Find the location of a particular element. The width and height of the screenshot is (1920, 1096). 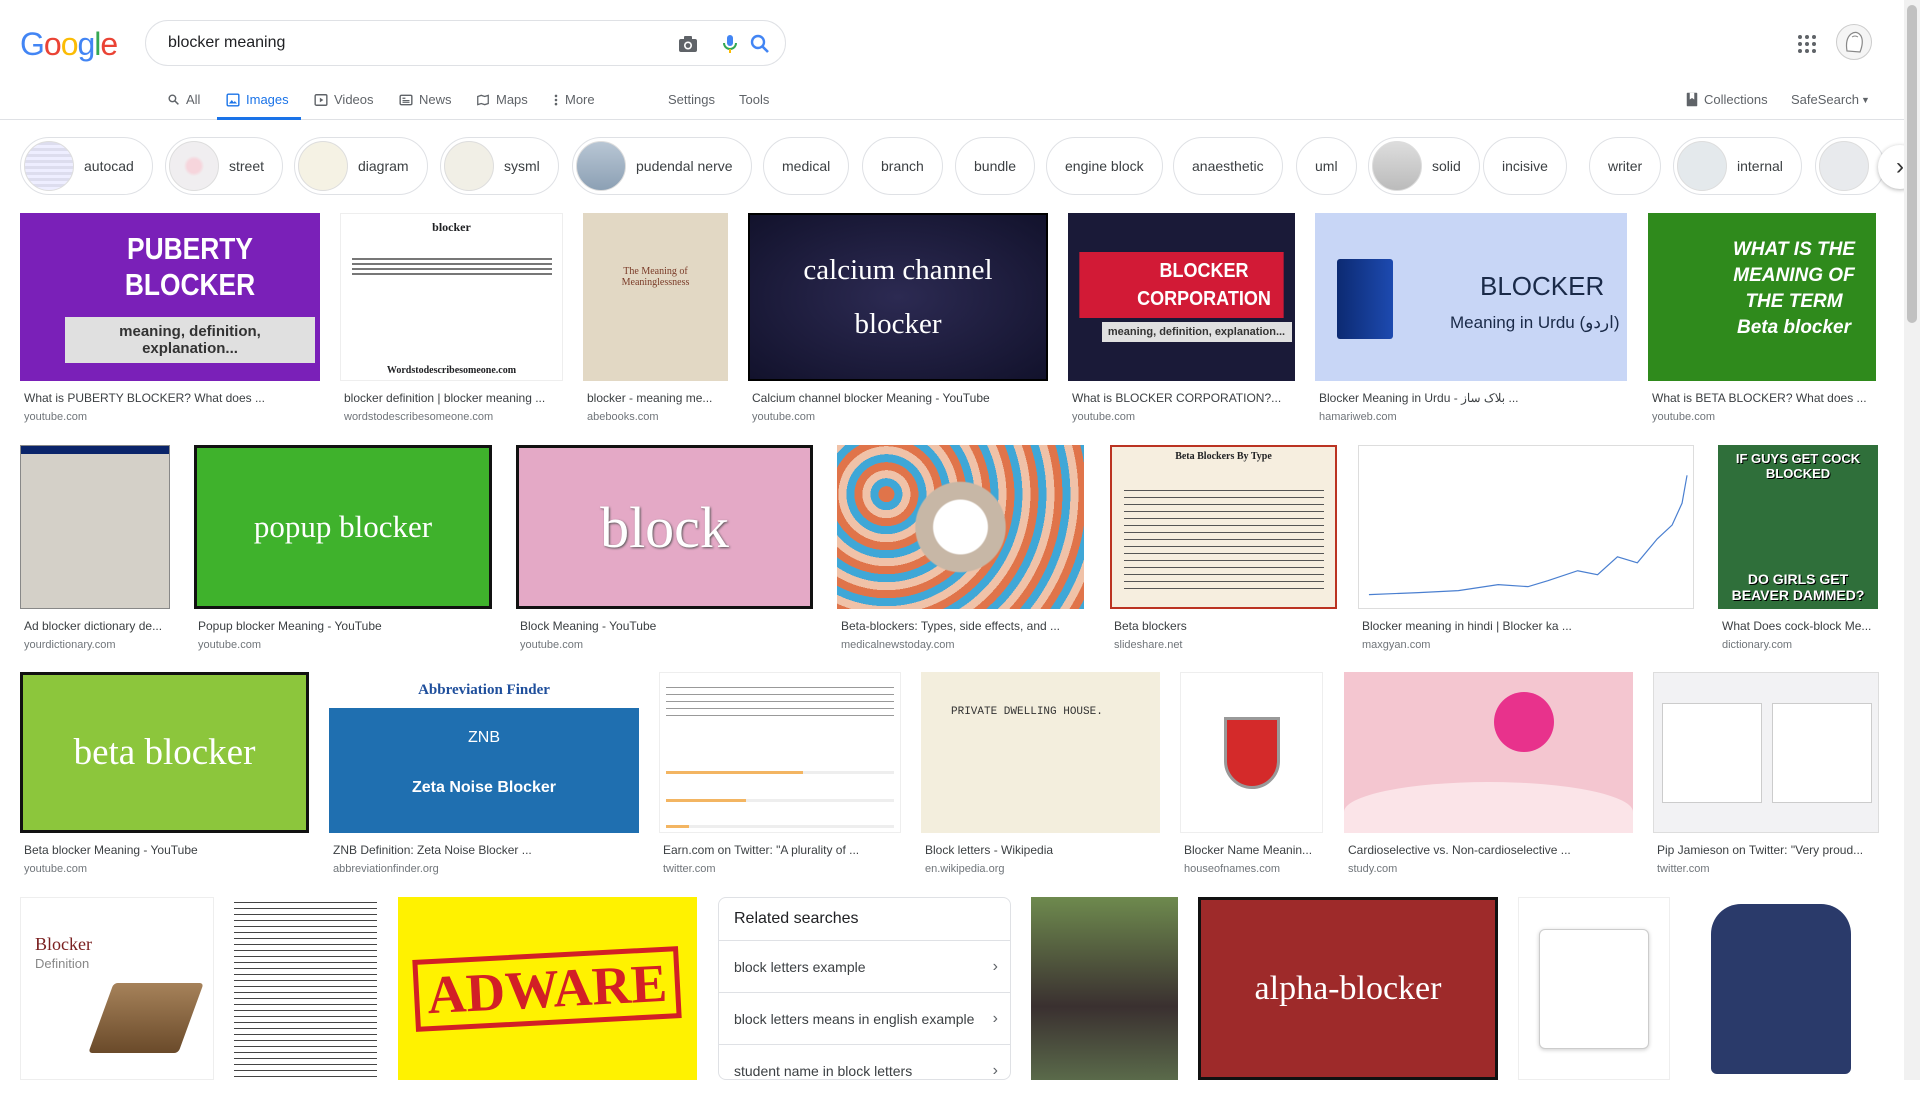

result-title: Beta blocker Meaning - YouTube is located at coordinates (164, 850).